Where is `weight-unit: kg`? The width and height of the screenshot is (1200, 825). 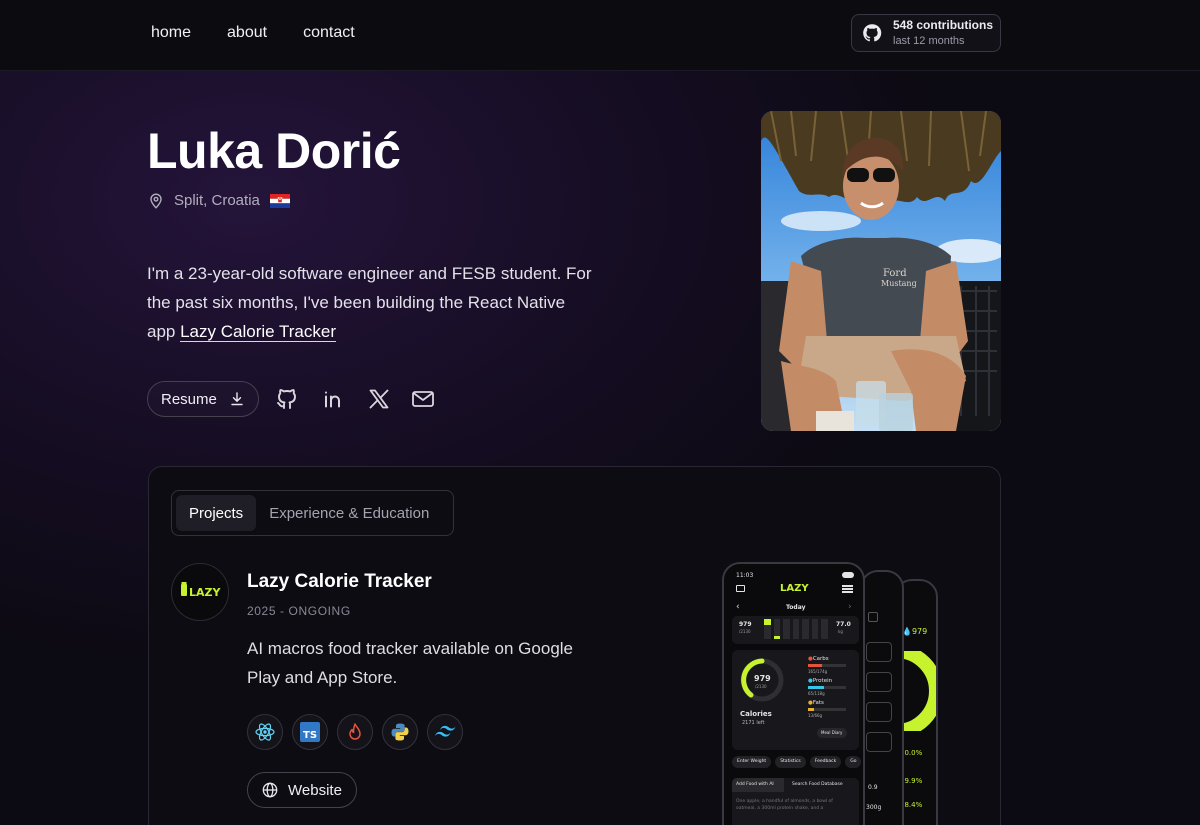 weight-unit: kg is located at coordinates (840, 631).